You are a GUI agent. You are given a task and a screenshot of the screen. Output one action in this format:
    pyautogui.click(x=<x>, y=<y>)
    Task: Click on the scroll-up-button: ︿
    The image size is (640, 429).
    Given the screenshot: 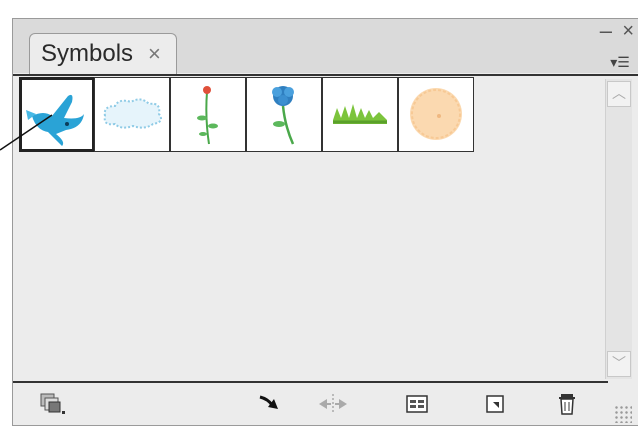 What is the action you would take?
    pyautogui.click(x=619, y=94)
    